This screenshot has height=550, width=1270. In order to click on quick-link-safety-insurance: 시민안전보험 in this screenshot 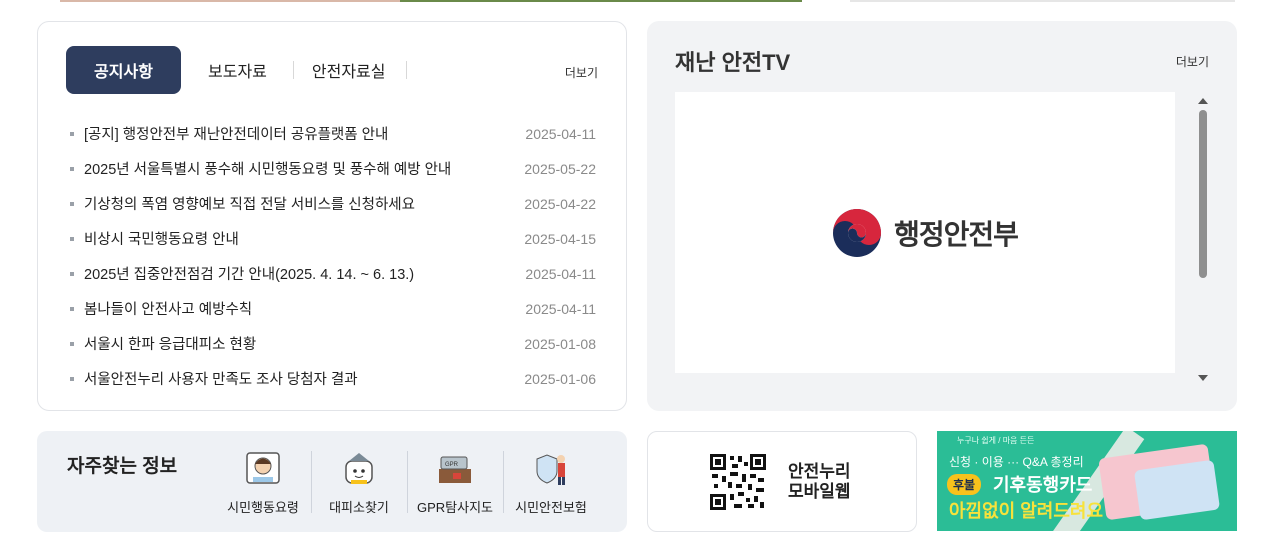, I will do `click(551, 481)`.